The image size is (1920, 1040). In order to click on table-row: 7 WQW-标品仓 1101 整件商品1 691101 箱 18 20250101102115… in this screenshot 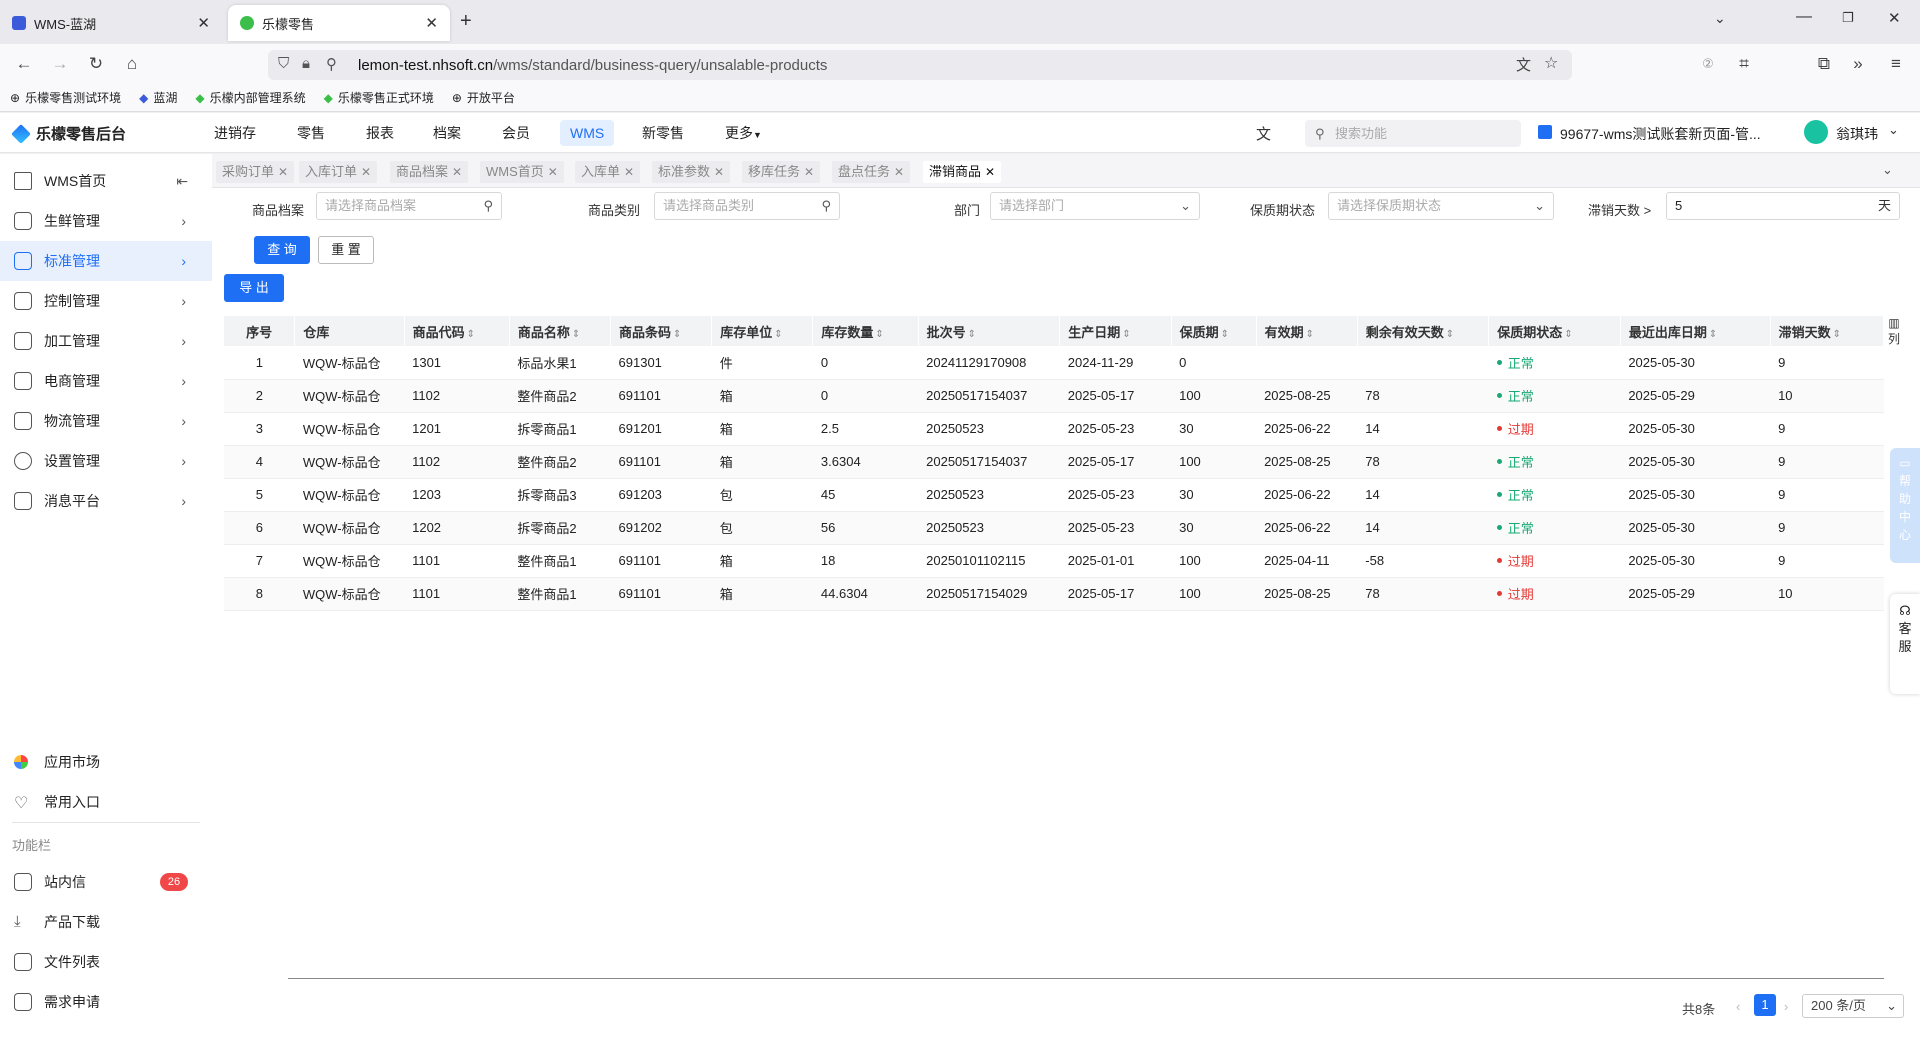, I will do `click(1054, 561)`.